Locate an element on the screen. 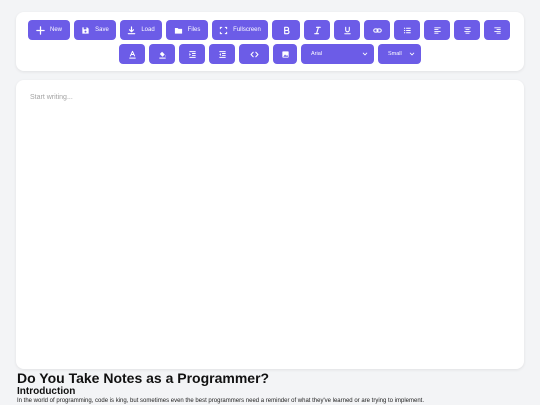 This screenshot has height=405, width=540. bold-button is located at coordinates (286, 30).